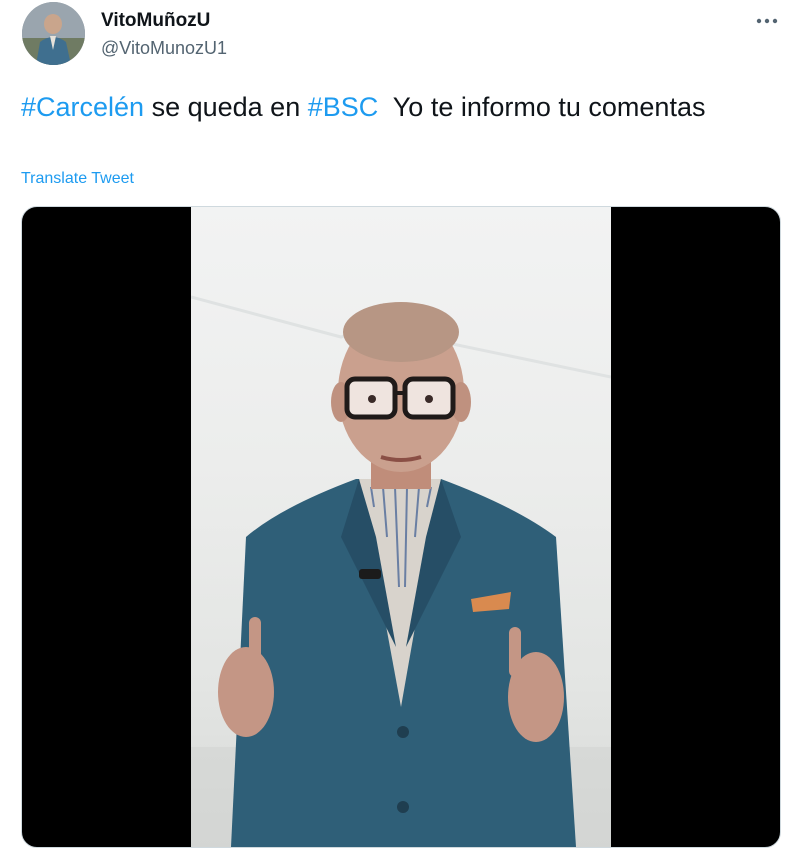  I want to click on author-name: VitoMuñozU, so click(155, 21).